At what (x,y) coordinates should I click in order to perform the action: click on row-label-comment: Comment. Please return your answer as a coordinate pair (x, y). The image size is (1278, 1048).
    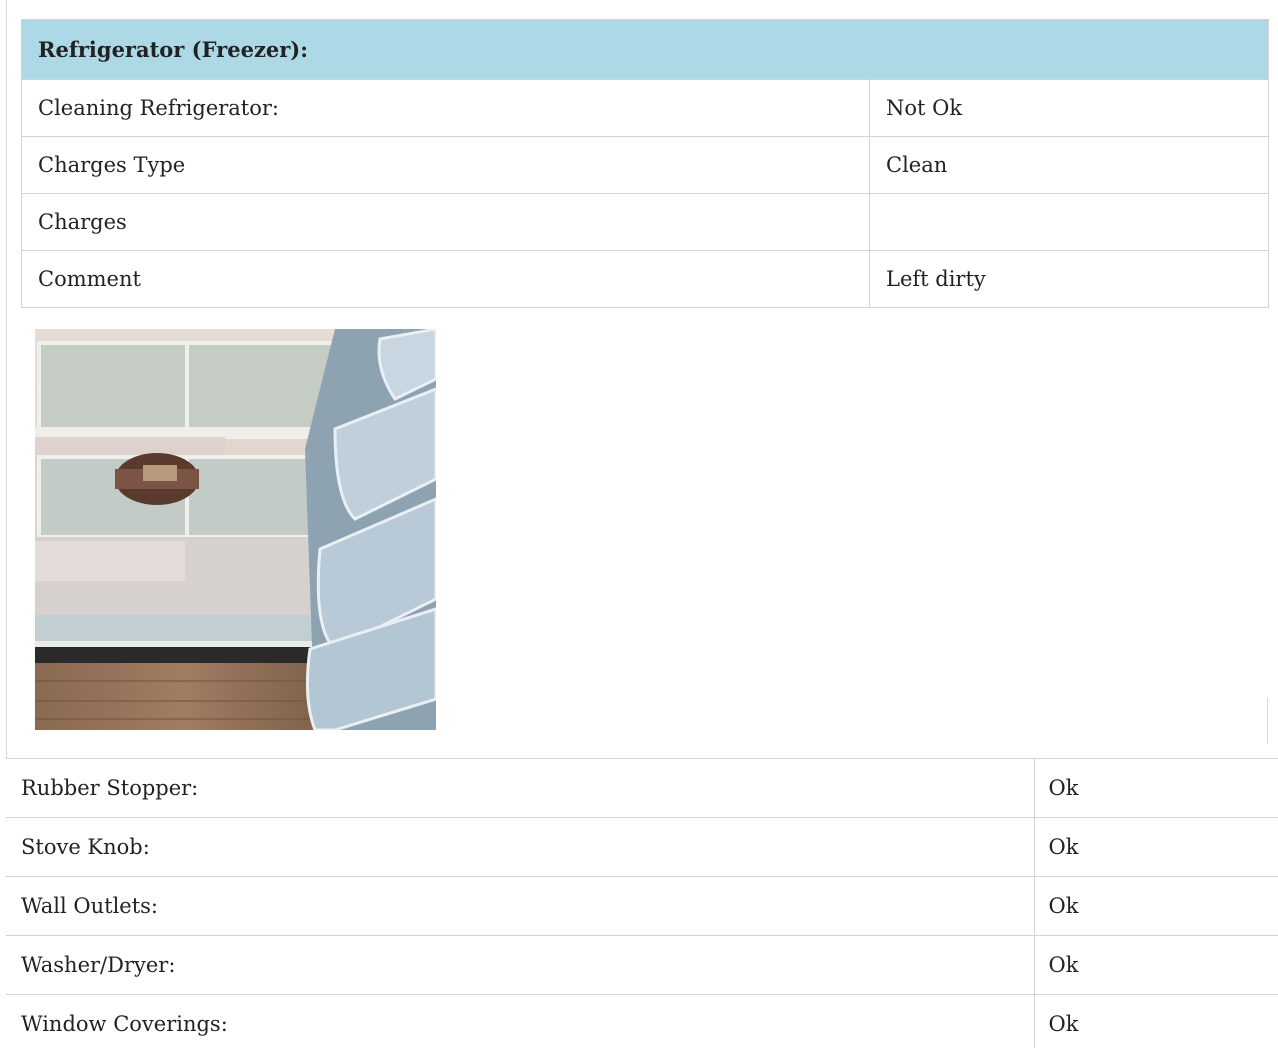
    Looking at the image, I should click on (445, 279).